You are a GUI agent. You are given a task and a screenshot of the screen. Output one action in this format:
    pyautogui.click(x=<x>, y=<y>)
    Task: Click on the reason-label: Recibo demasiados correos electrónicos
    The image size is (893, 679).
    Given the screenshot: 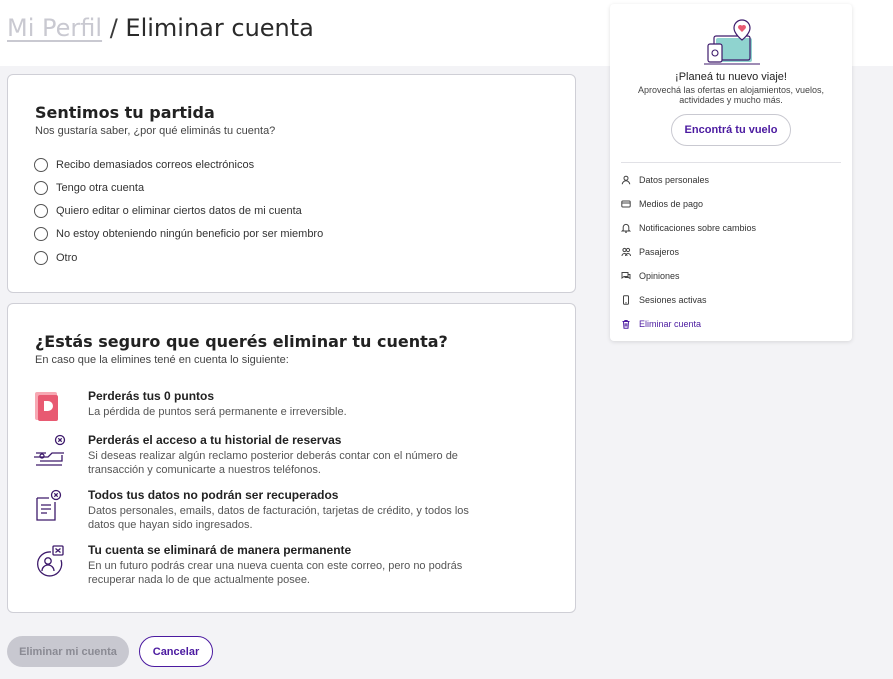 What is the action you would take?
    pyautogui.click(x=155, y=165)
    